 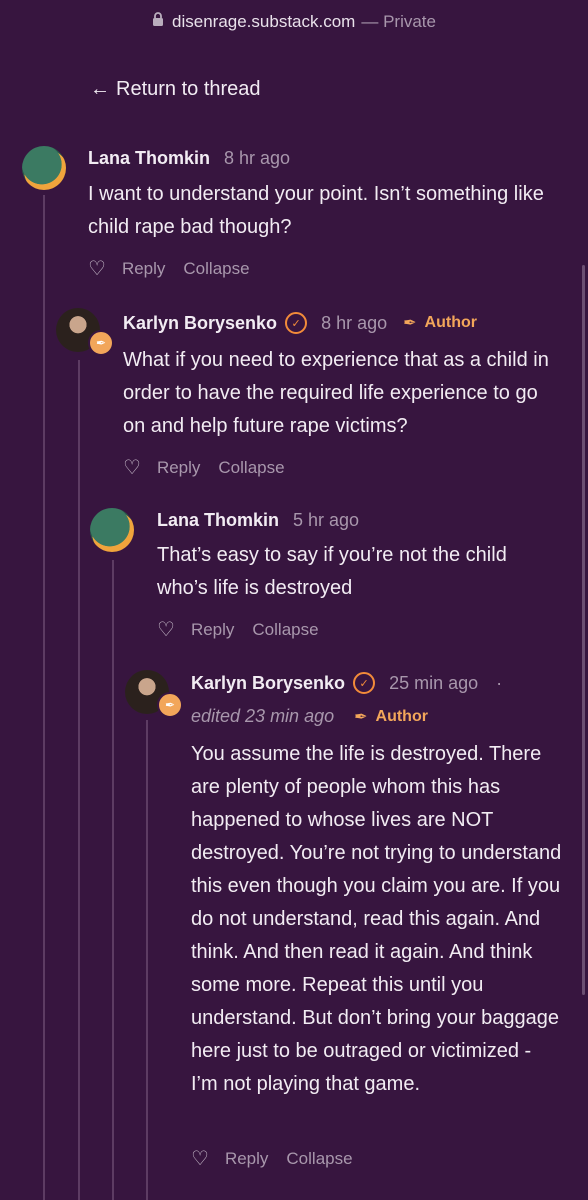 I want to click on comment-time: 25 min ago, so click(x=433, y=683).